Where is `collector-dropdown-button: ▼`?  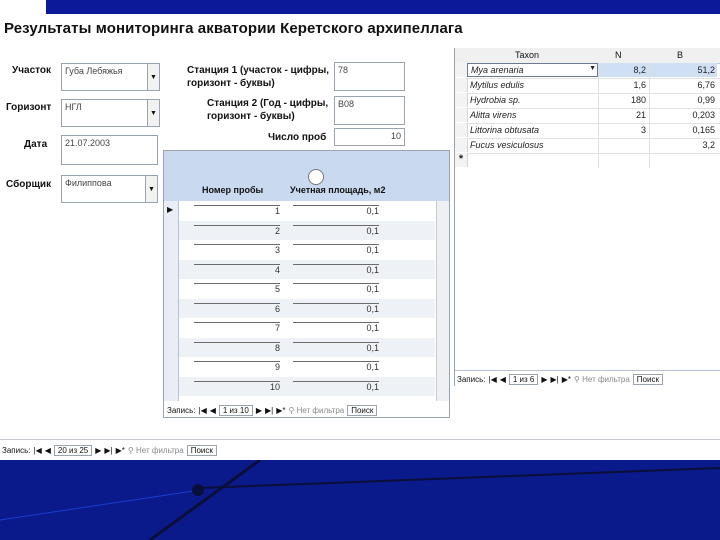
collector-dropdown-button: ▼ is located at coordinates (151, 189).